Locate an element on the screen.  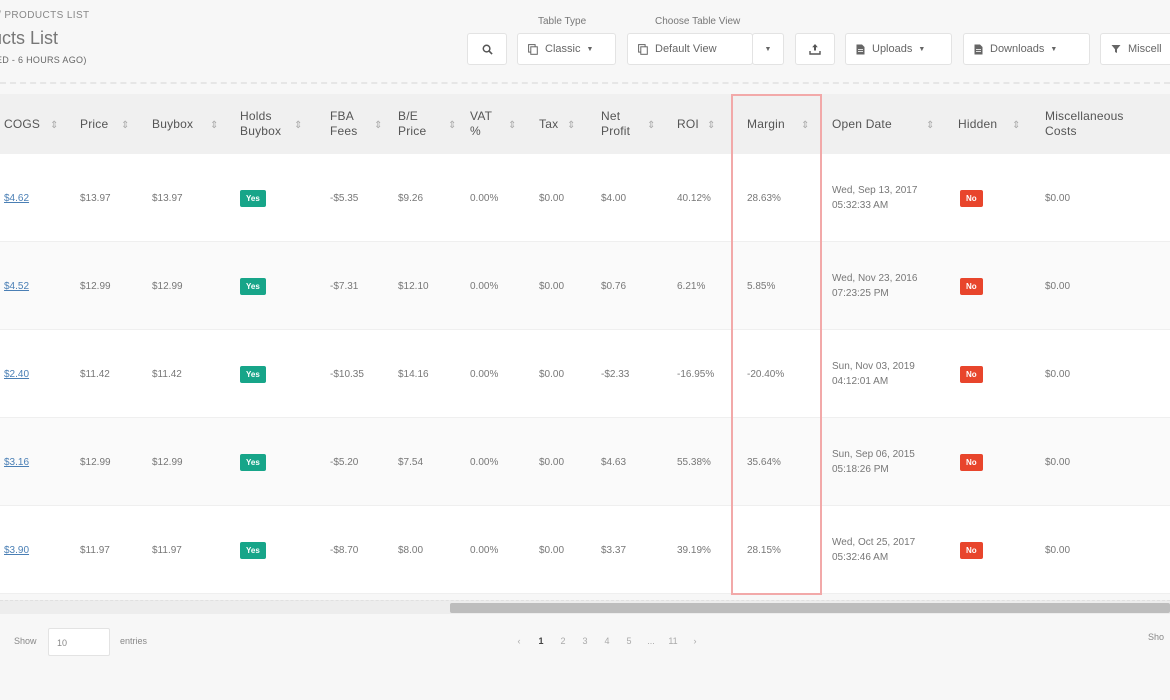
entries-per-page-select: 10 is located at coordinates (79, 642).